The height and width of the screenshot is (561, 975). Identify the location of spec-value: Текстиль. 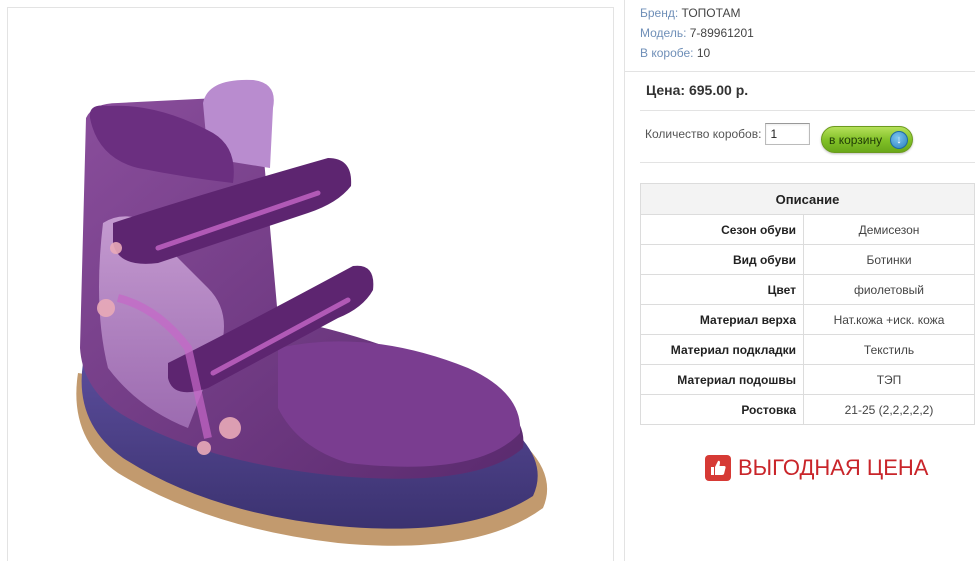
(889, 349).